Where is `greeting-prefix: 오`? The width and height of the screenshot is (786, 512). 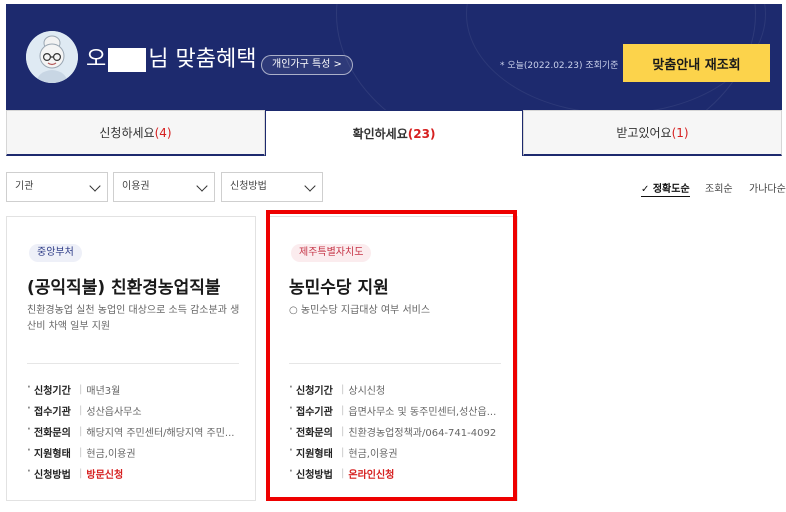 greeting-prefix: 오 is located at coordinates (96, 59).